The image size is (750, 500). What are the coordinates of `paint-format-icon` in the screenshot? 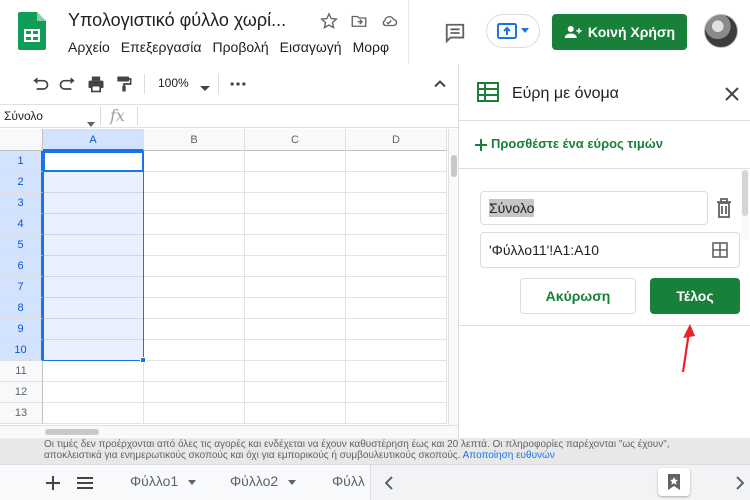 It's located at (124, 84).